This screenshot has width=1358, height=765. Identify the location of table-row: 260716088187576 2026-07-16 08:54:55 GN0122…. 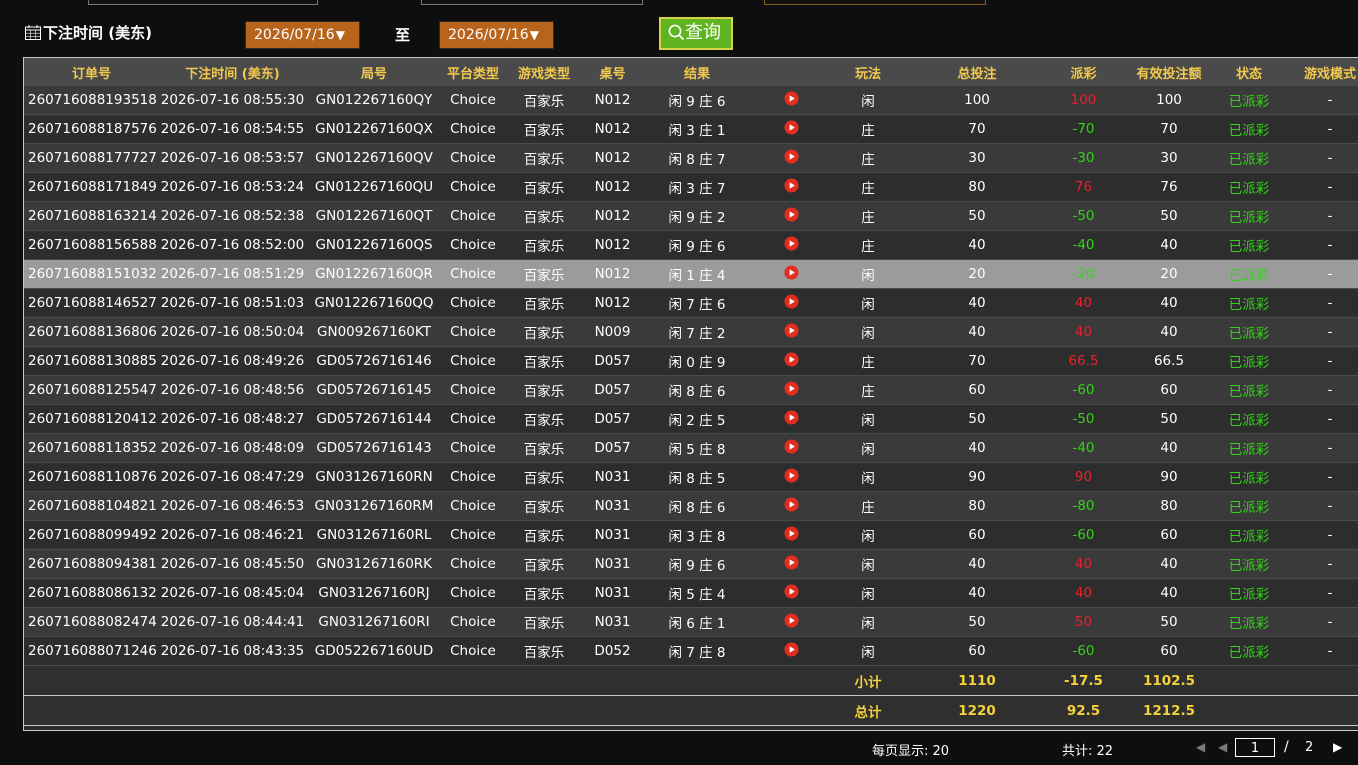
(691, 129).